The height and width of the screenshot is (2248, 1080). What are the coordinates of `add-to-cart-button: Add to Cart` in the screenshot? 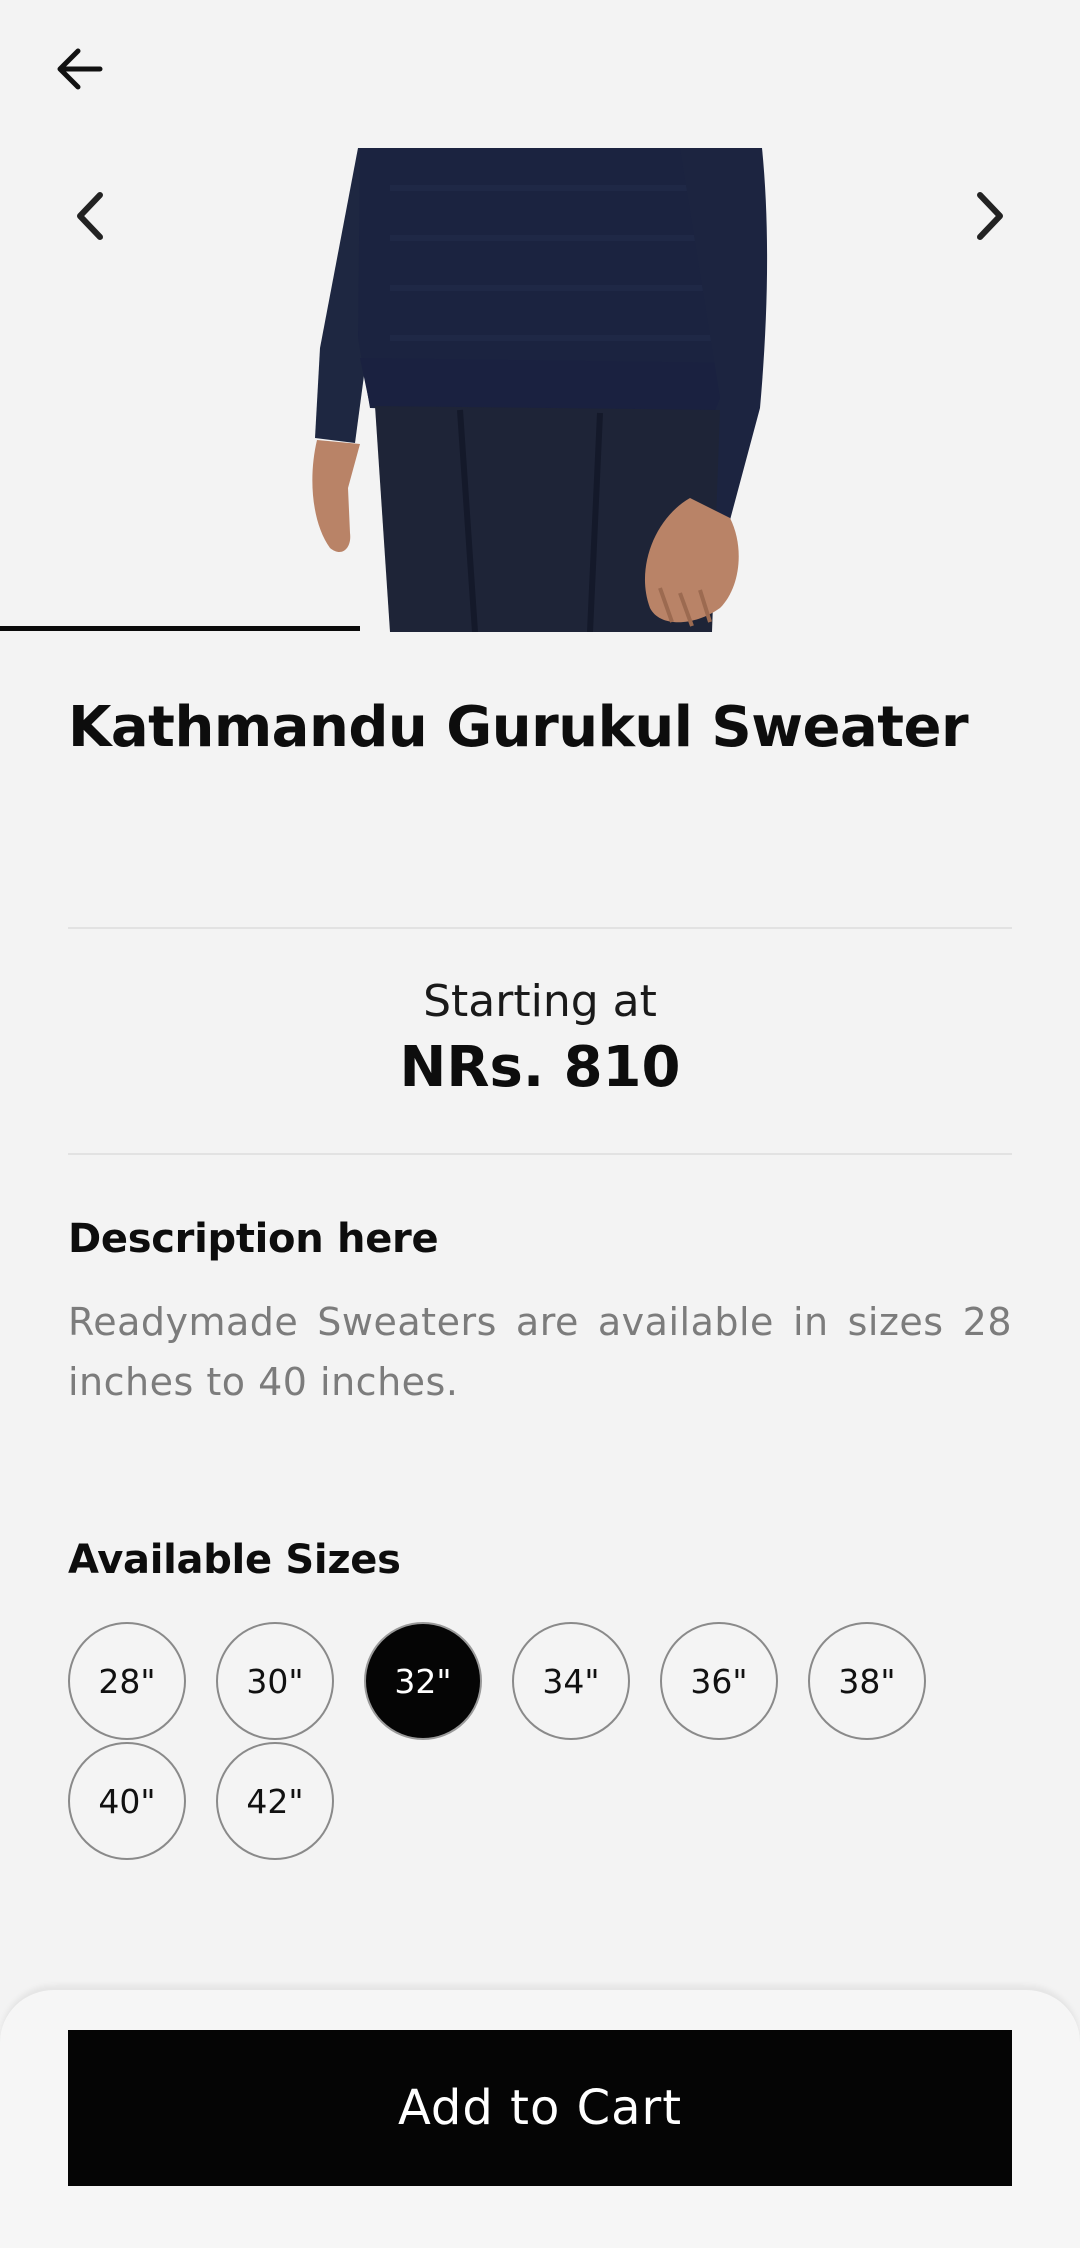 It's located at (540, 2108).